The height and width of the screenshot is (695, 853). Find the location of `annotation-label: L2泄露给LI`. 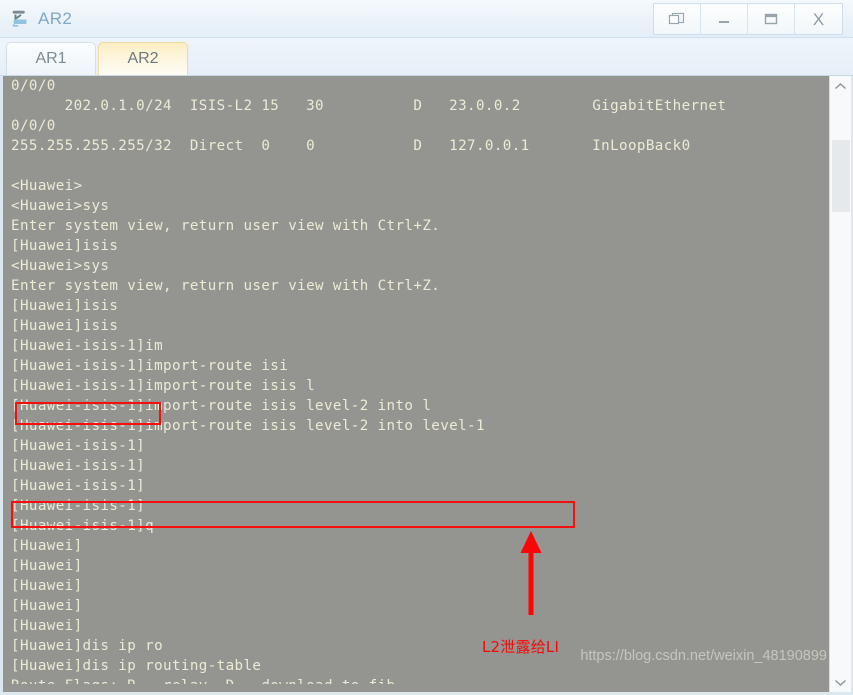

annotation-label: L2泄露给LI is located at coordinates (521, 647).